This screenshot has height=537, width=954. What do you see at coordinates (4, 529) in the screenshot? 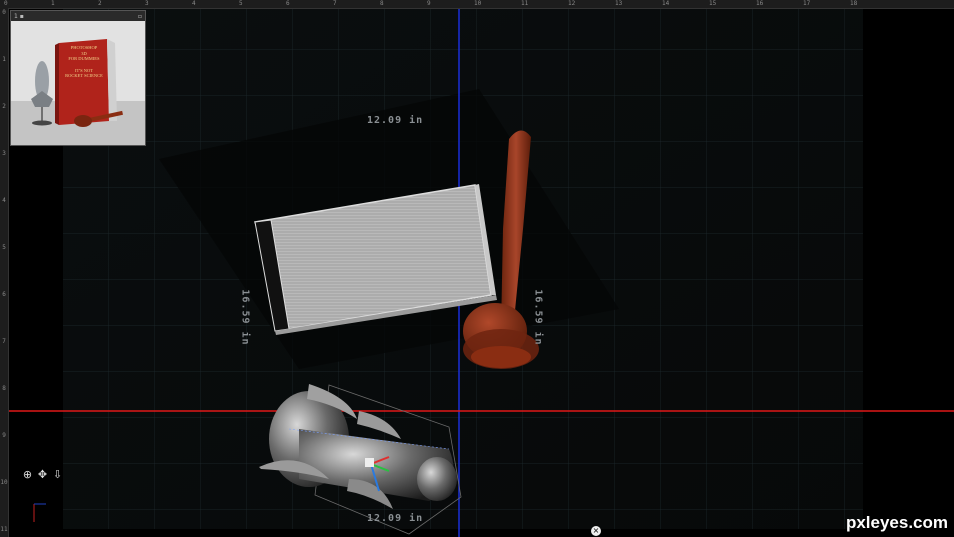
I see `ruler-left-tick: 11` at bounding box center [4, 529].